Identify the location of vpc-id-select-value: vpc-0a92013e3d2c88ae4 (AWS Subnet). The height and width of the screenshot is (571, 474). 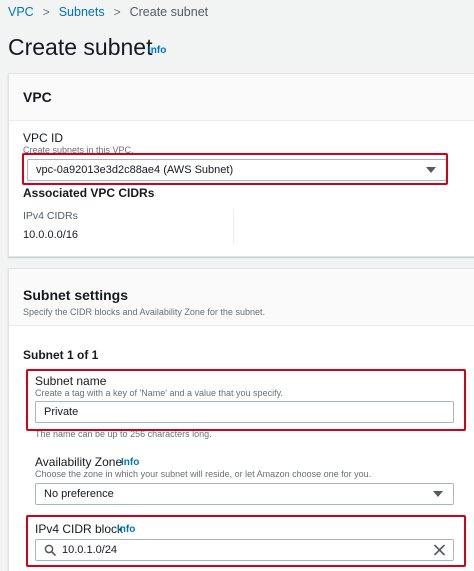
(135, 170).